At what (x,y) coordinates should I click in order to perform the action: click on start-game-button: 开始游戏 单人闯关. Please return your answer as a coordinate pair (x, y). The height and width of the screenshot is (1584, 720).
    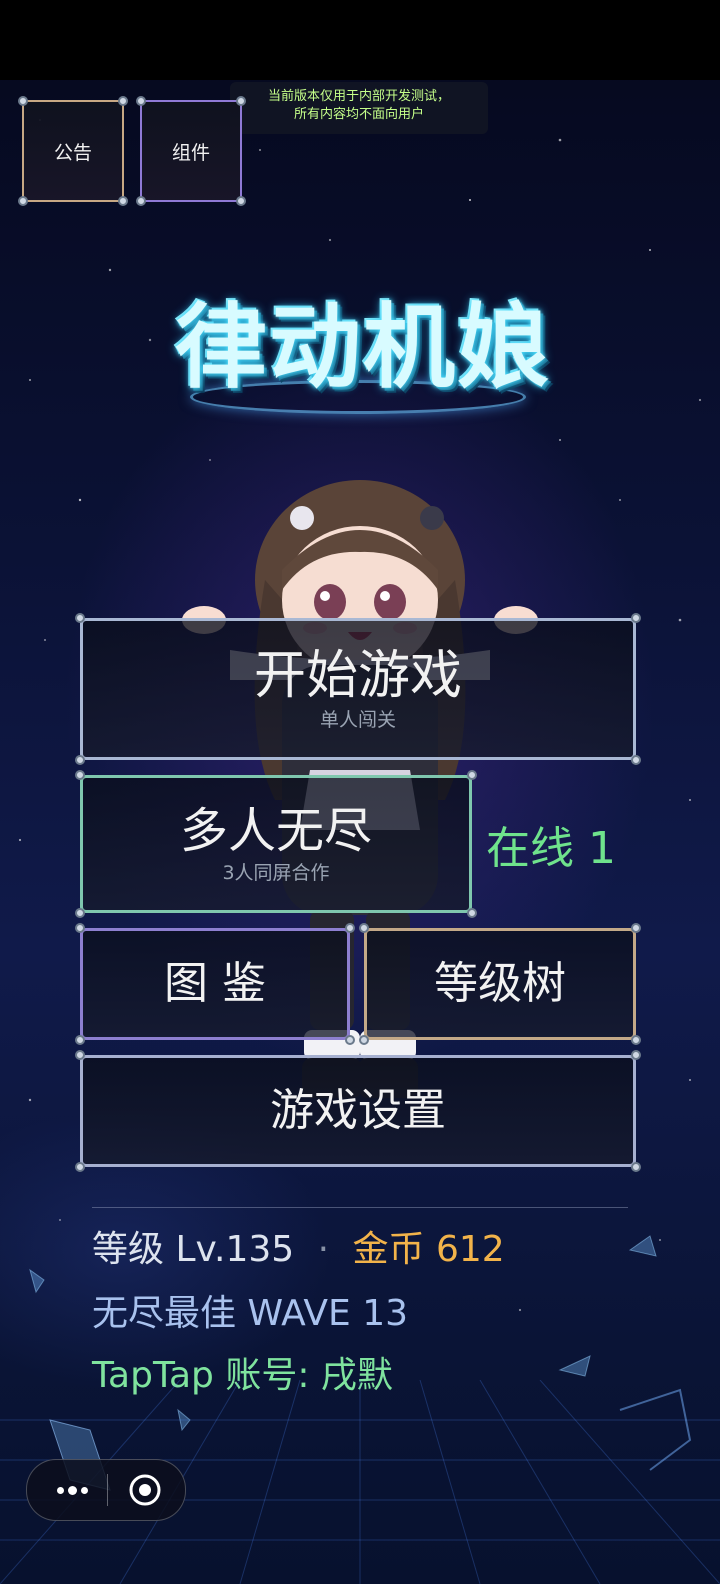
    Looking at the image, I should click on (358, 689).